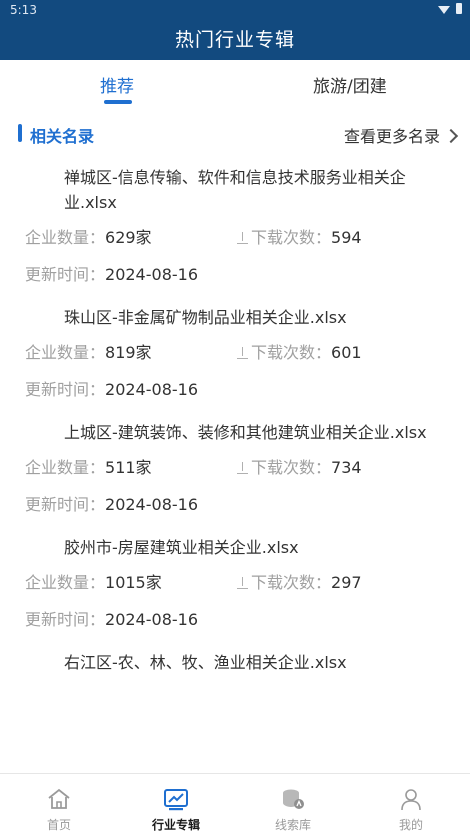 The width and height of the screenshot is (470, 838). I want to click on status-time: 5:13, so click(23, 10).